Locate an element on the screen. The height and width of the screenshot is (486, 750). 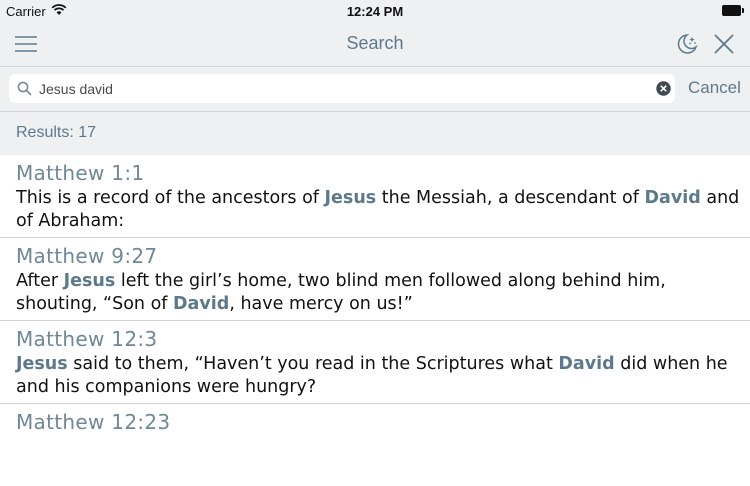
search-field is located at coordinates (342, 88).